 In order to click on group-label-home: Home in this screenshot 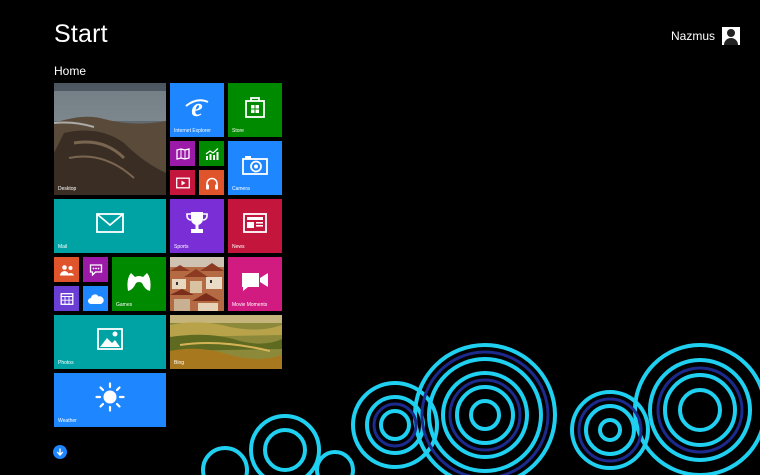, I will do `click(70, 71)`.